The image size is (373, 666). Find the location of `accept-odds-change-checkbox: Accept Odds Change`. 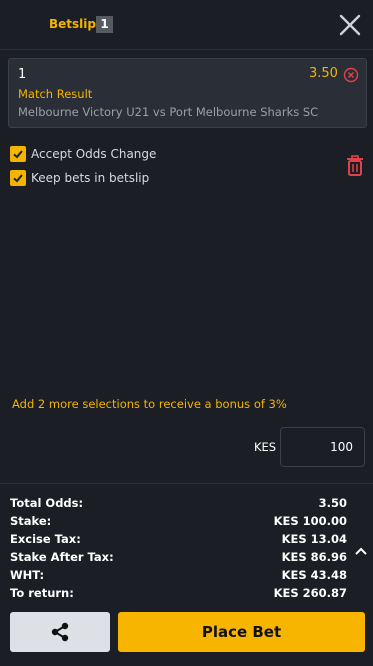

accept-odds-change-checkbox: Accept Odds Change is located at coordinates (83, 154).